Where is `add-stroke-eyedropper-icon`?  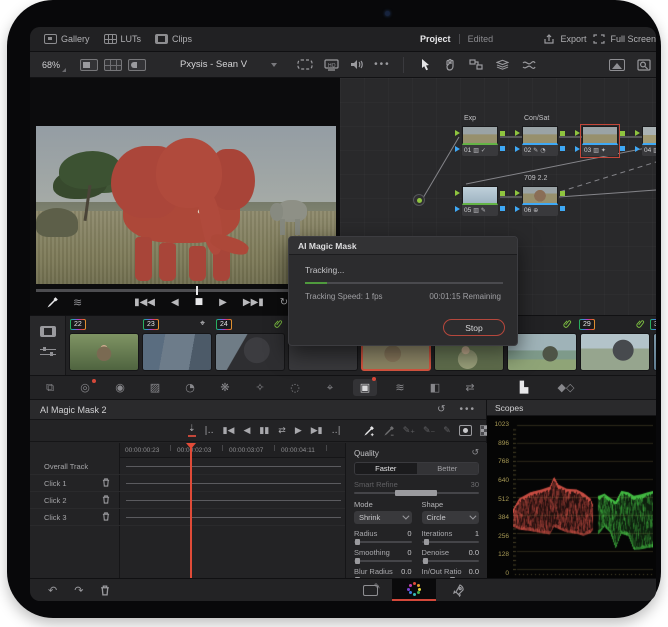
add-stroke-eyedropper-icon is located at coordinates (369, 431).